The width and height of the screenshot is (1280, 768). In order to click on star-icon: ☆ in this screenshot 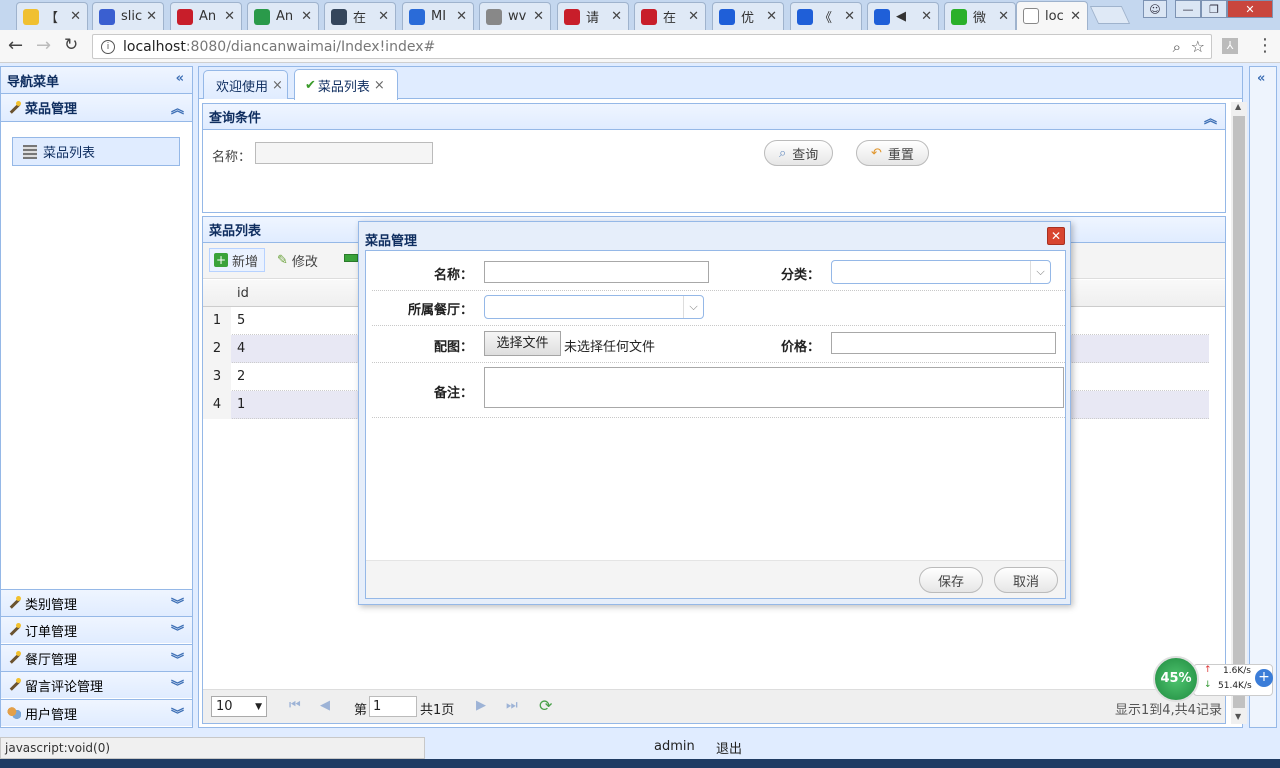, I will do `click(1198, 46)`.